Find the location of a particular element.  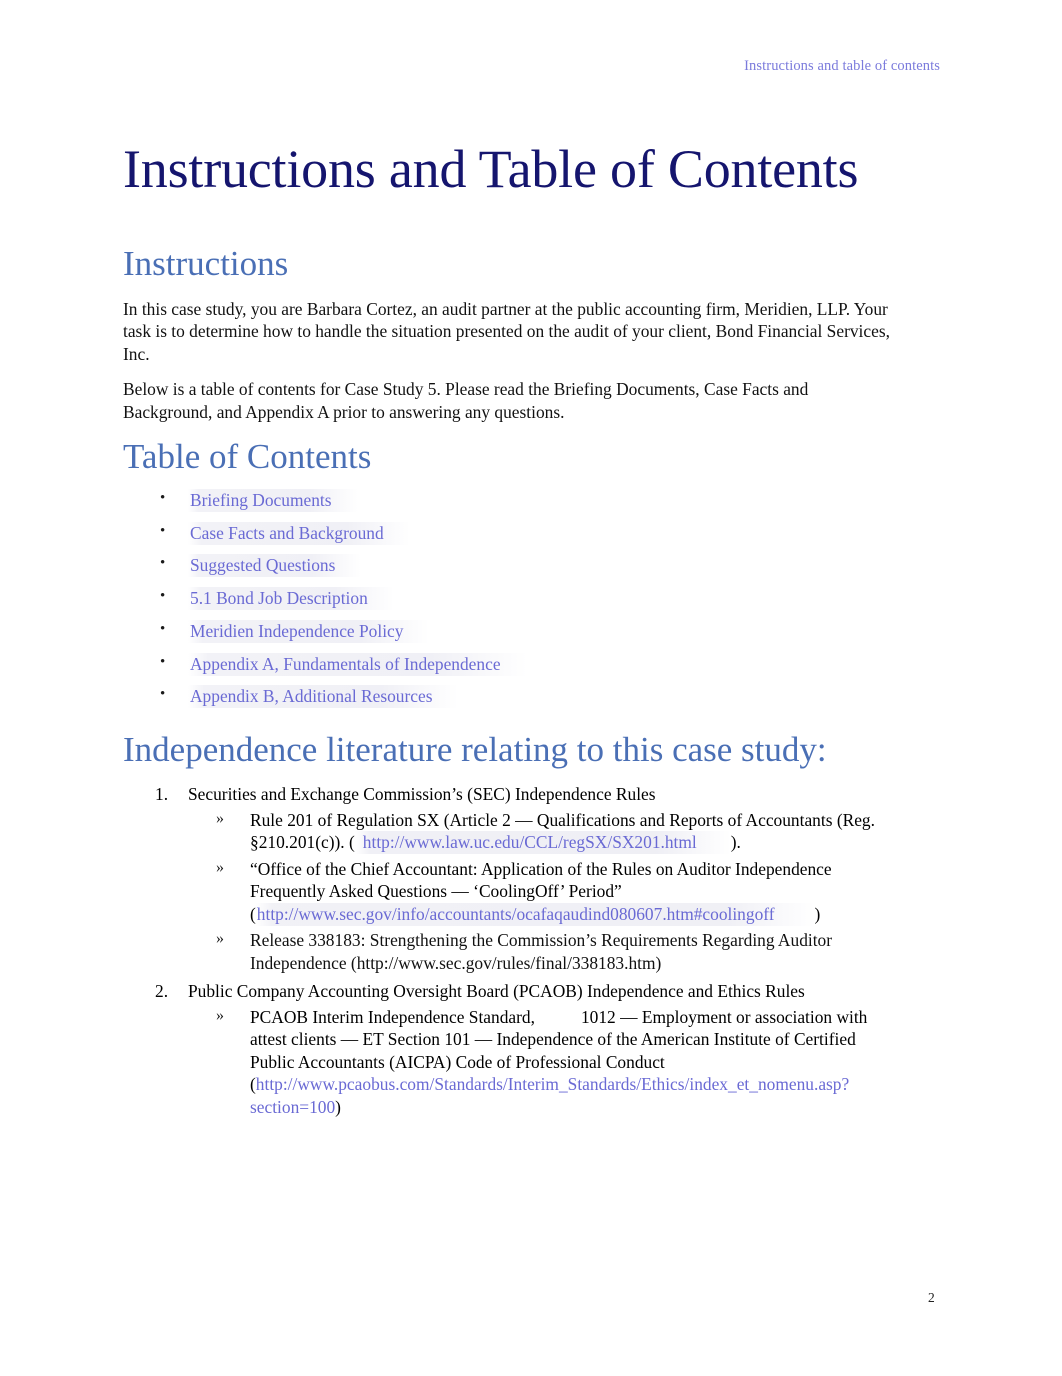

list-item: Appendix A, Fundamentals of Independence is located at coordinates (507, 664).